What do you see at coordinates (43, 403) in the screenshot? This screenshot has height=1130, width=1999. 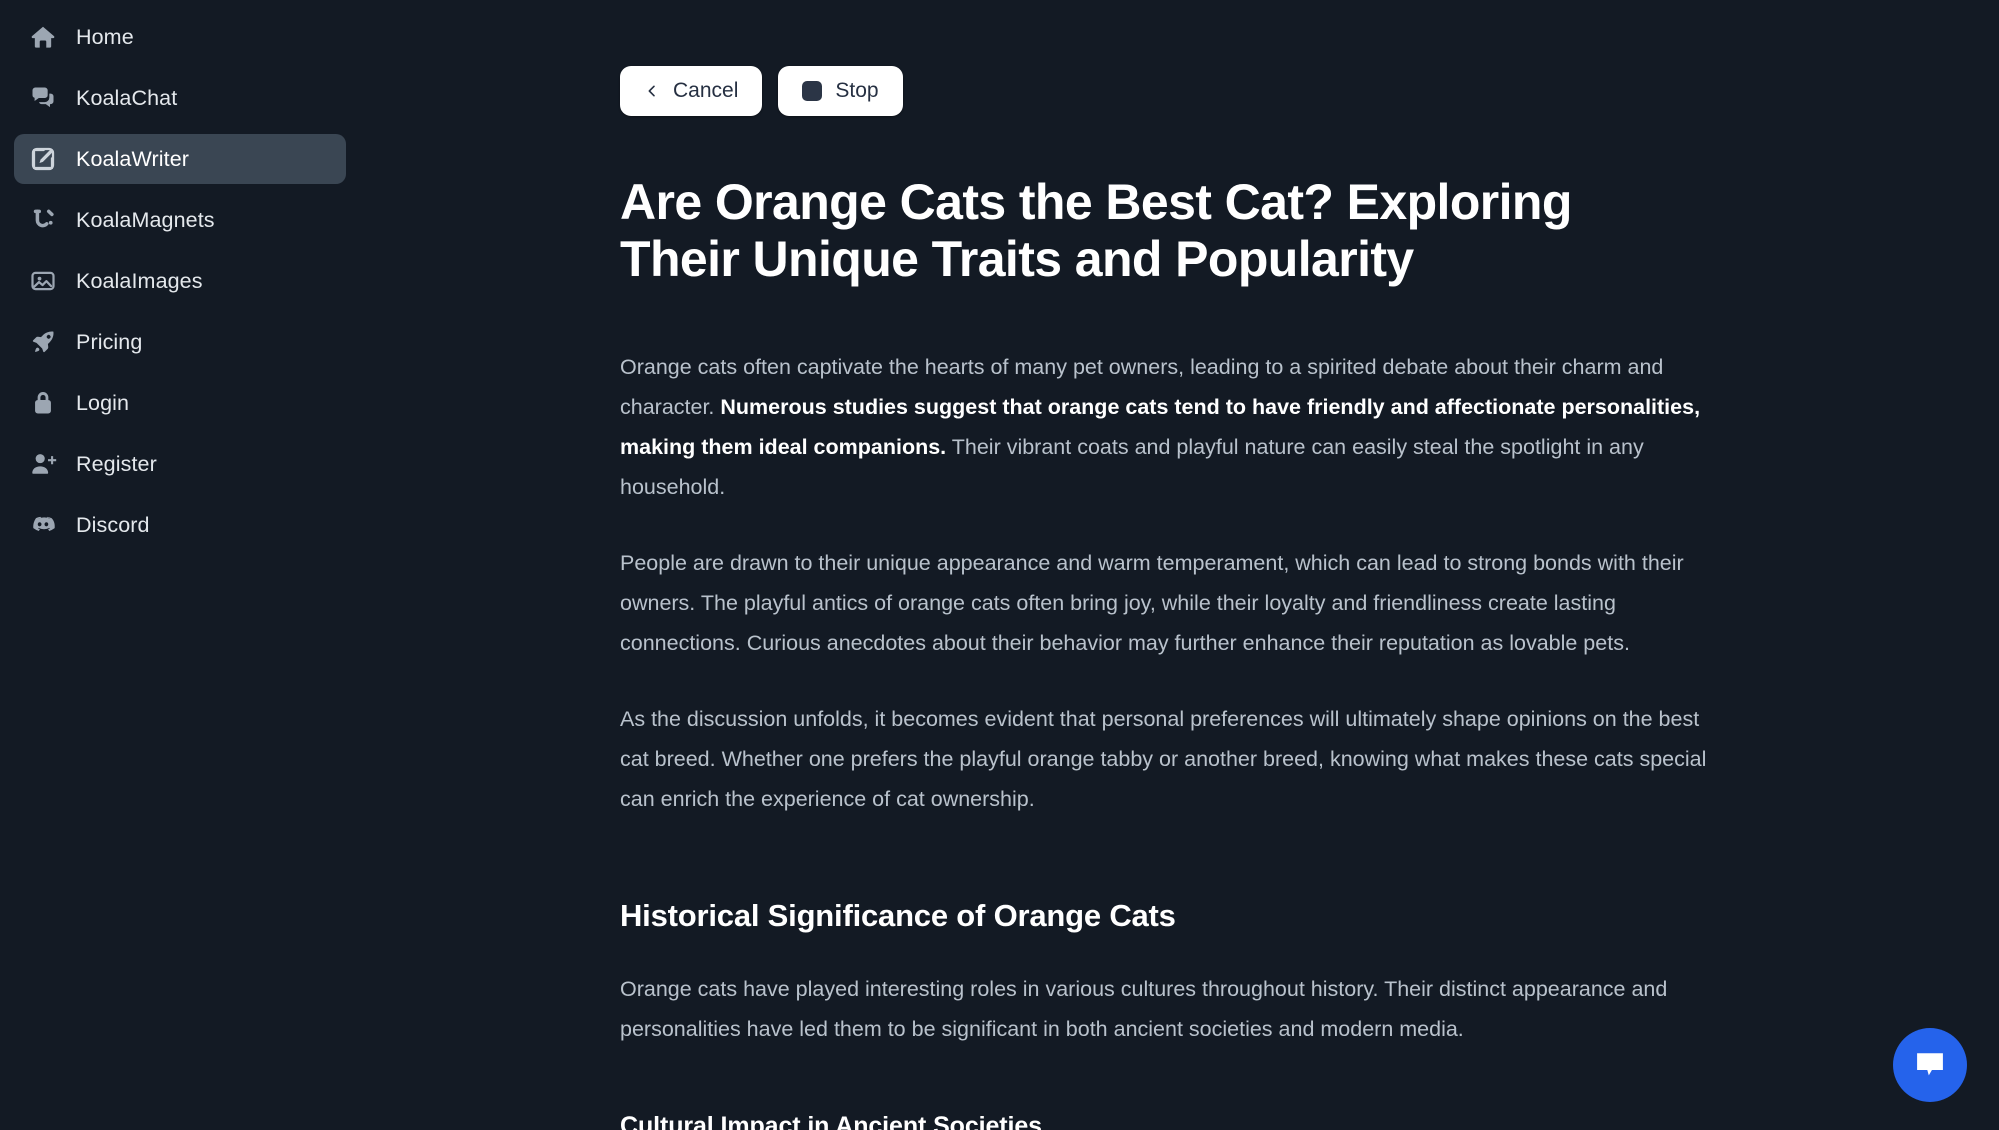 I see `lock-icon` at bounding box center [43, 403].